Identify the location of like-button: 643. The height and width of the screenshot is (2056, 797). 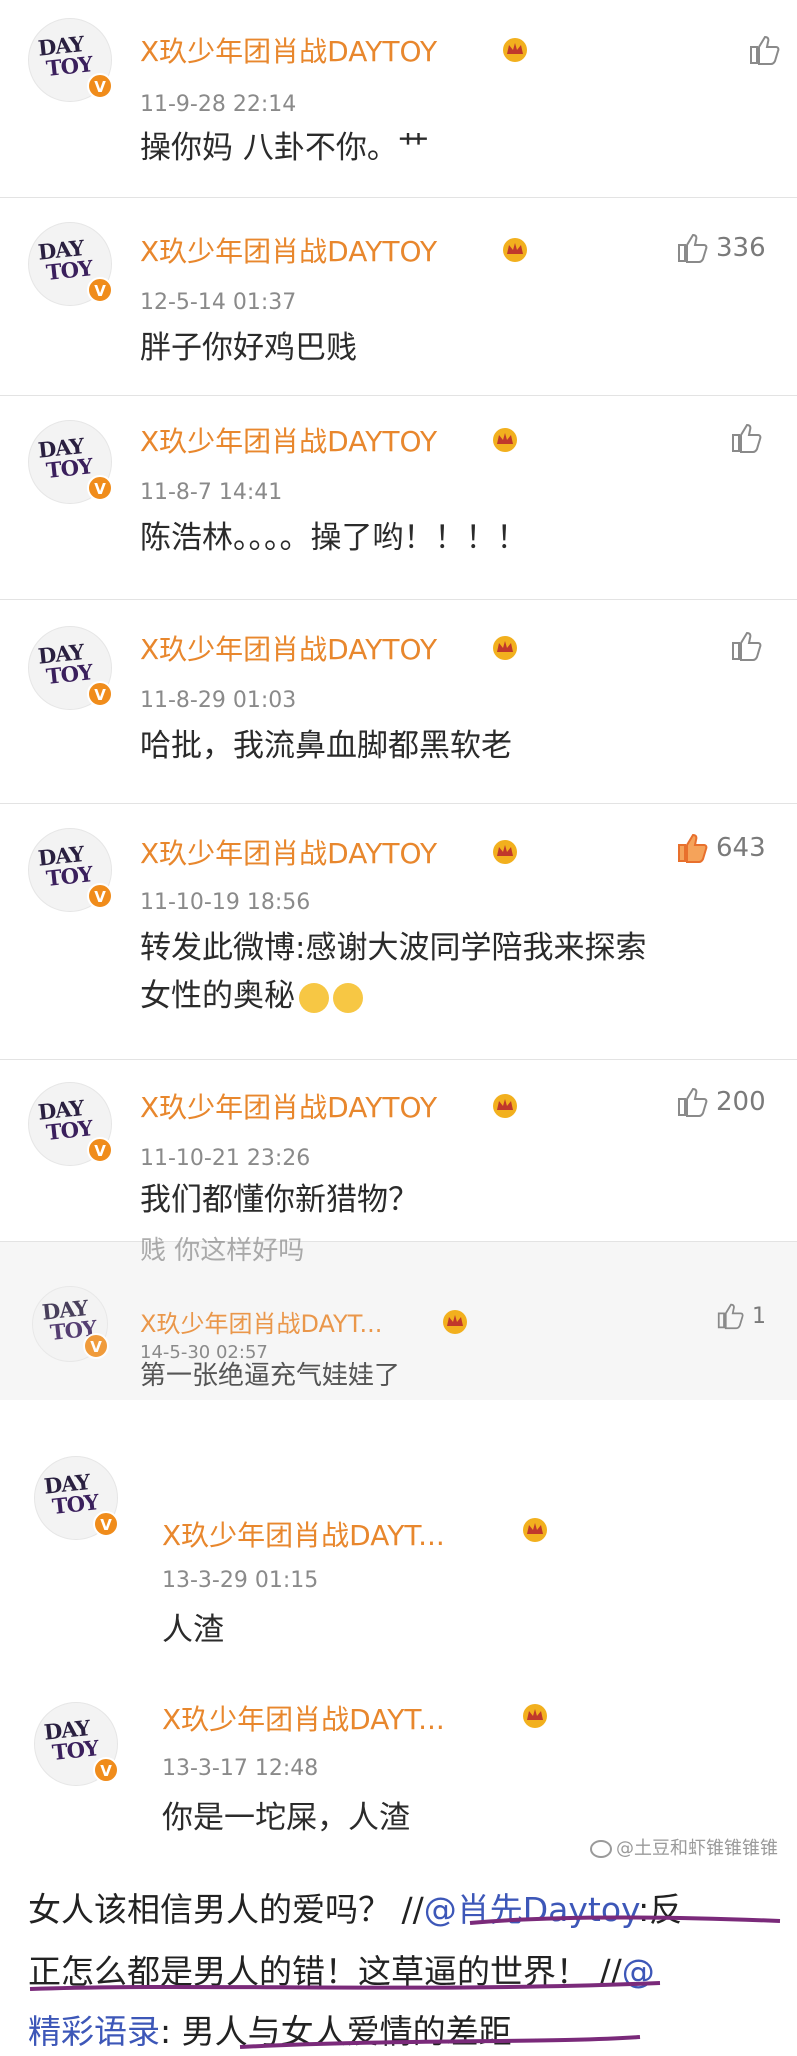
(721, 848).